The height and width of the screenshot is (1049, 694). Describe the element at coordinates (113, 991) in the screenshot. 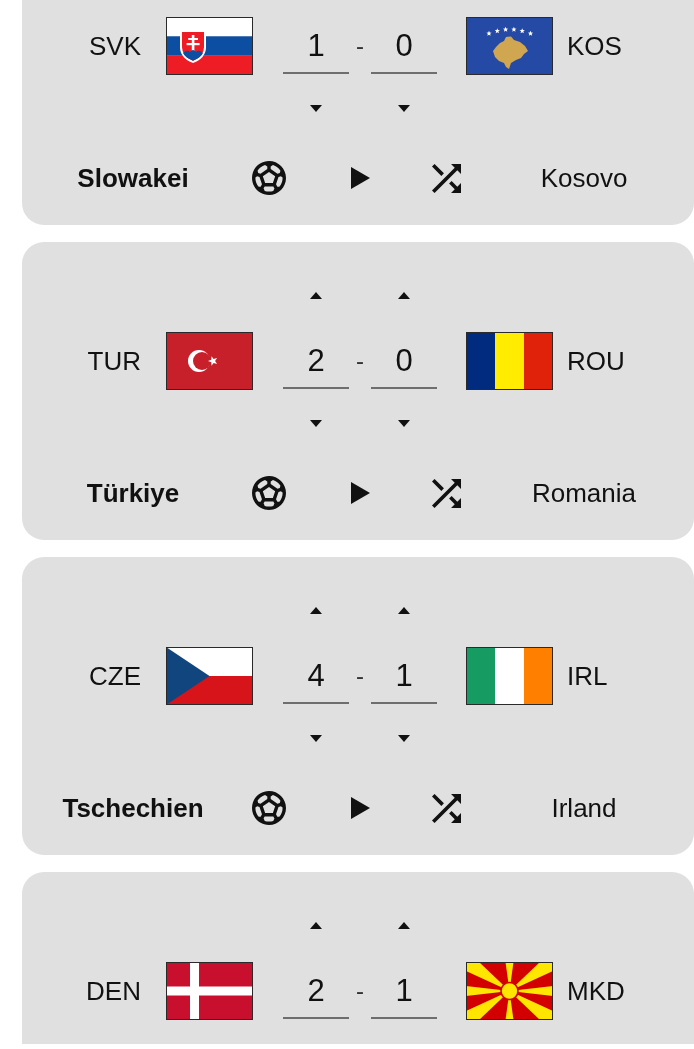

I see `team-code: DEN` at that location.